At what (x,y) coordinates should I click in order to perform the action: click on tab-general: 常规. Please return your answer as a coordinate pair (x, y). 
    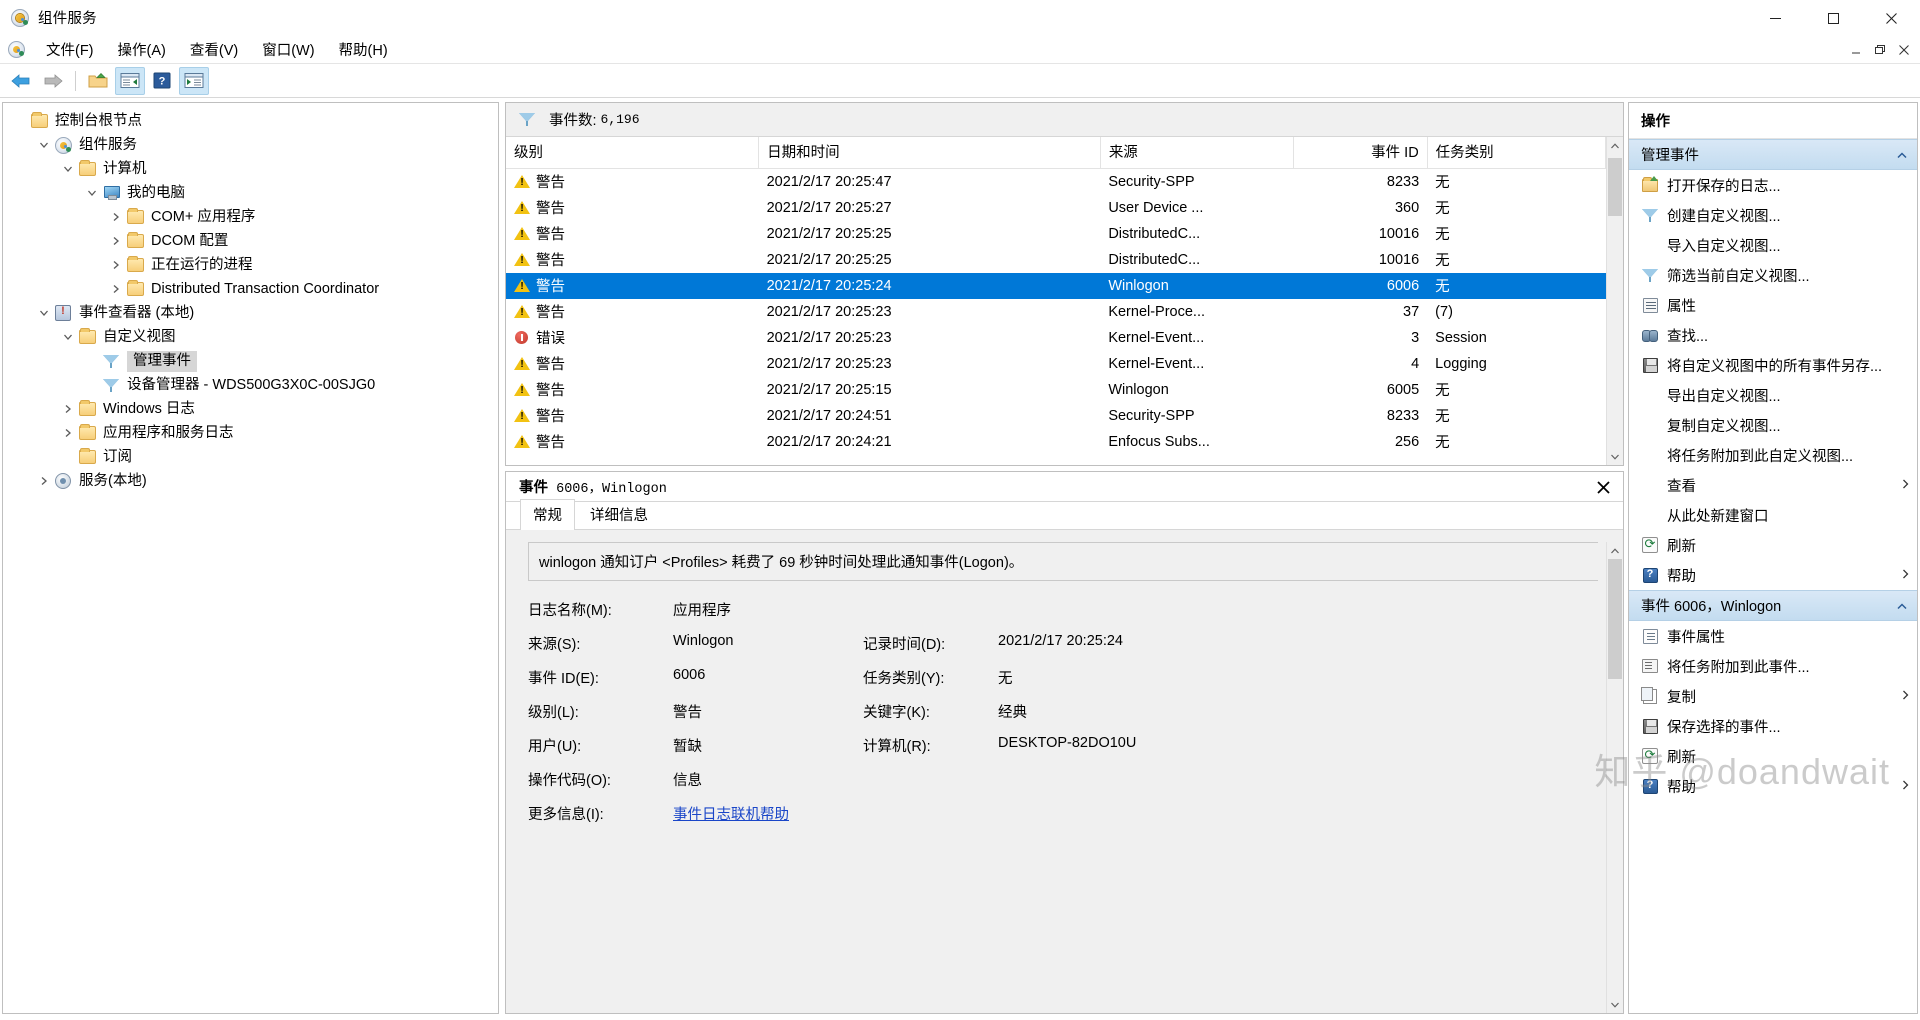
    Looking at the image, I should click on (547, 514).